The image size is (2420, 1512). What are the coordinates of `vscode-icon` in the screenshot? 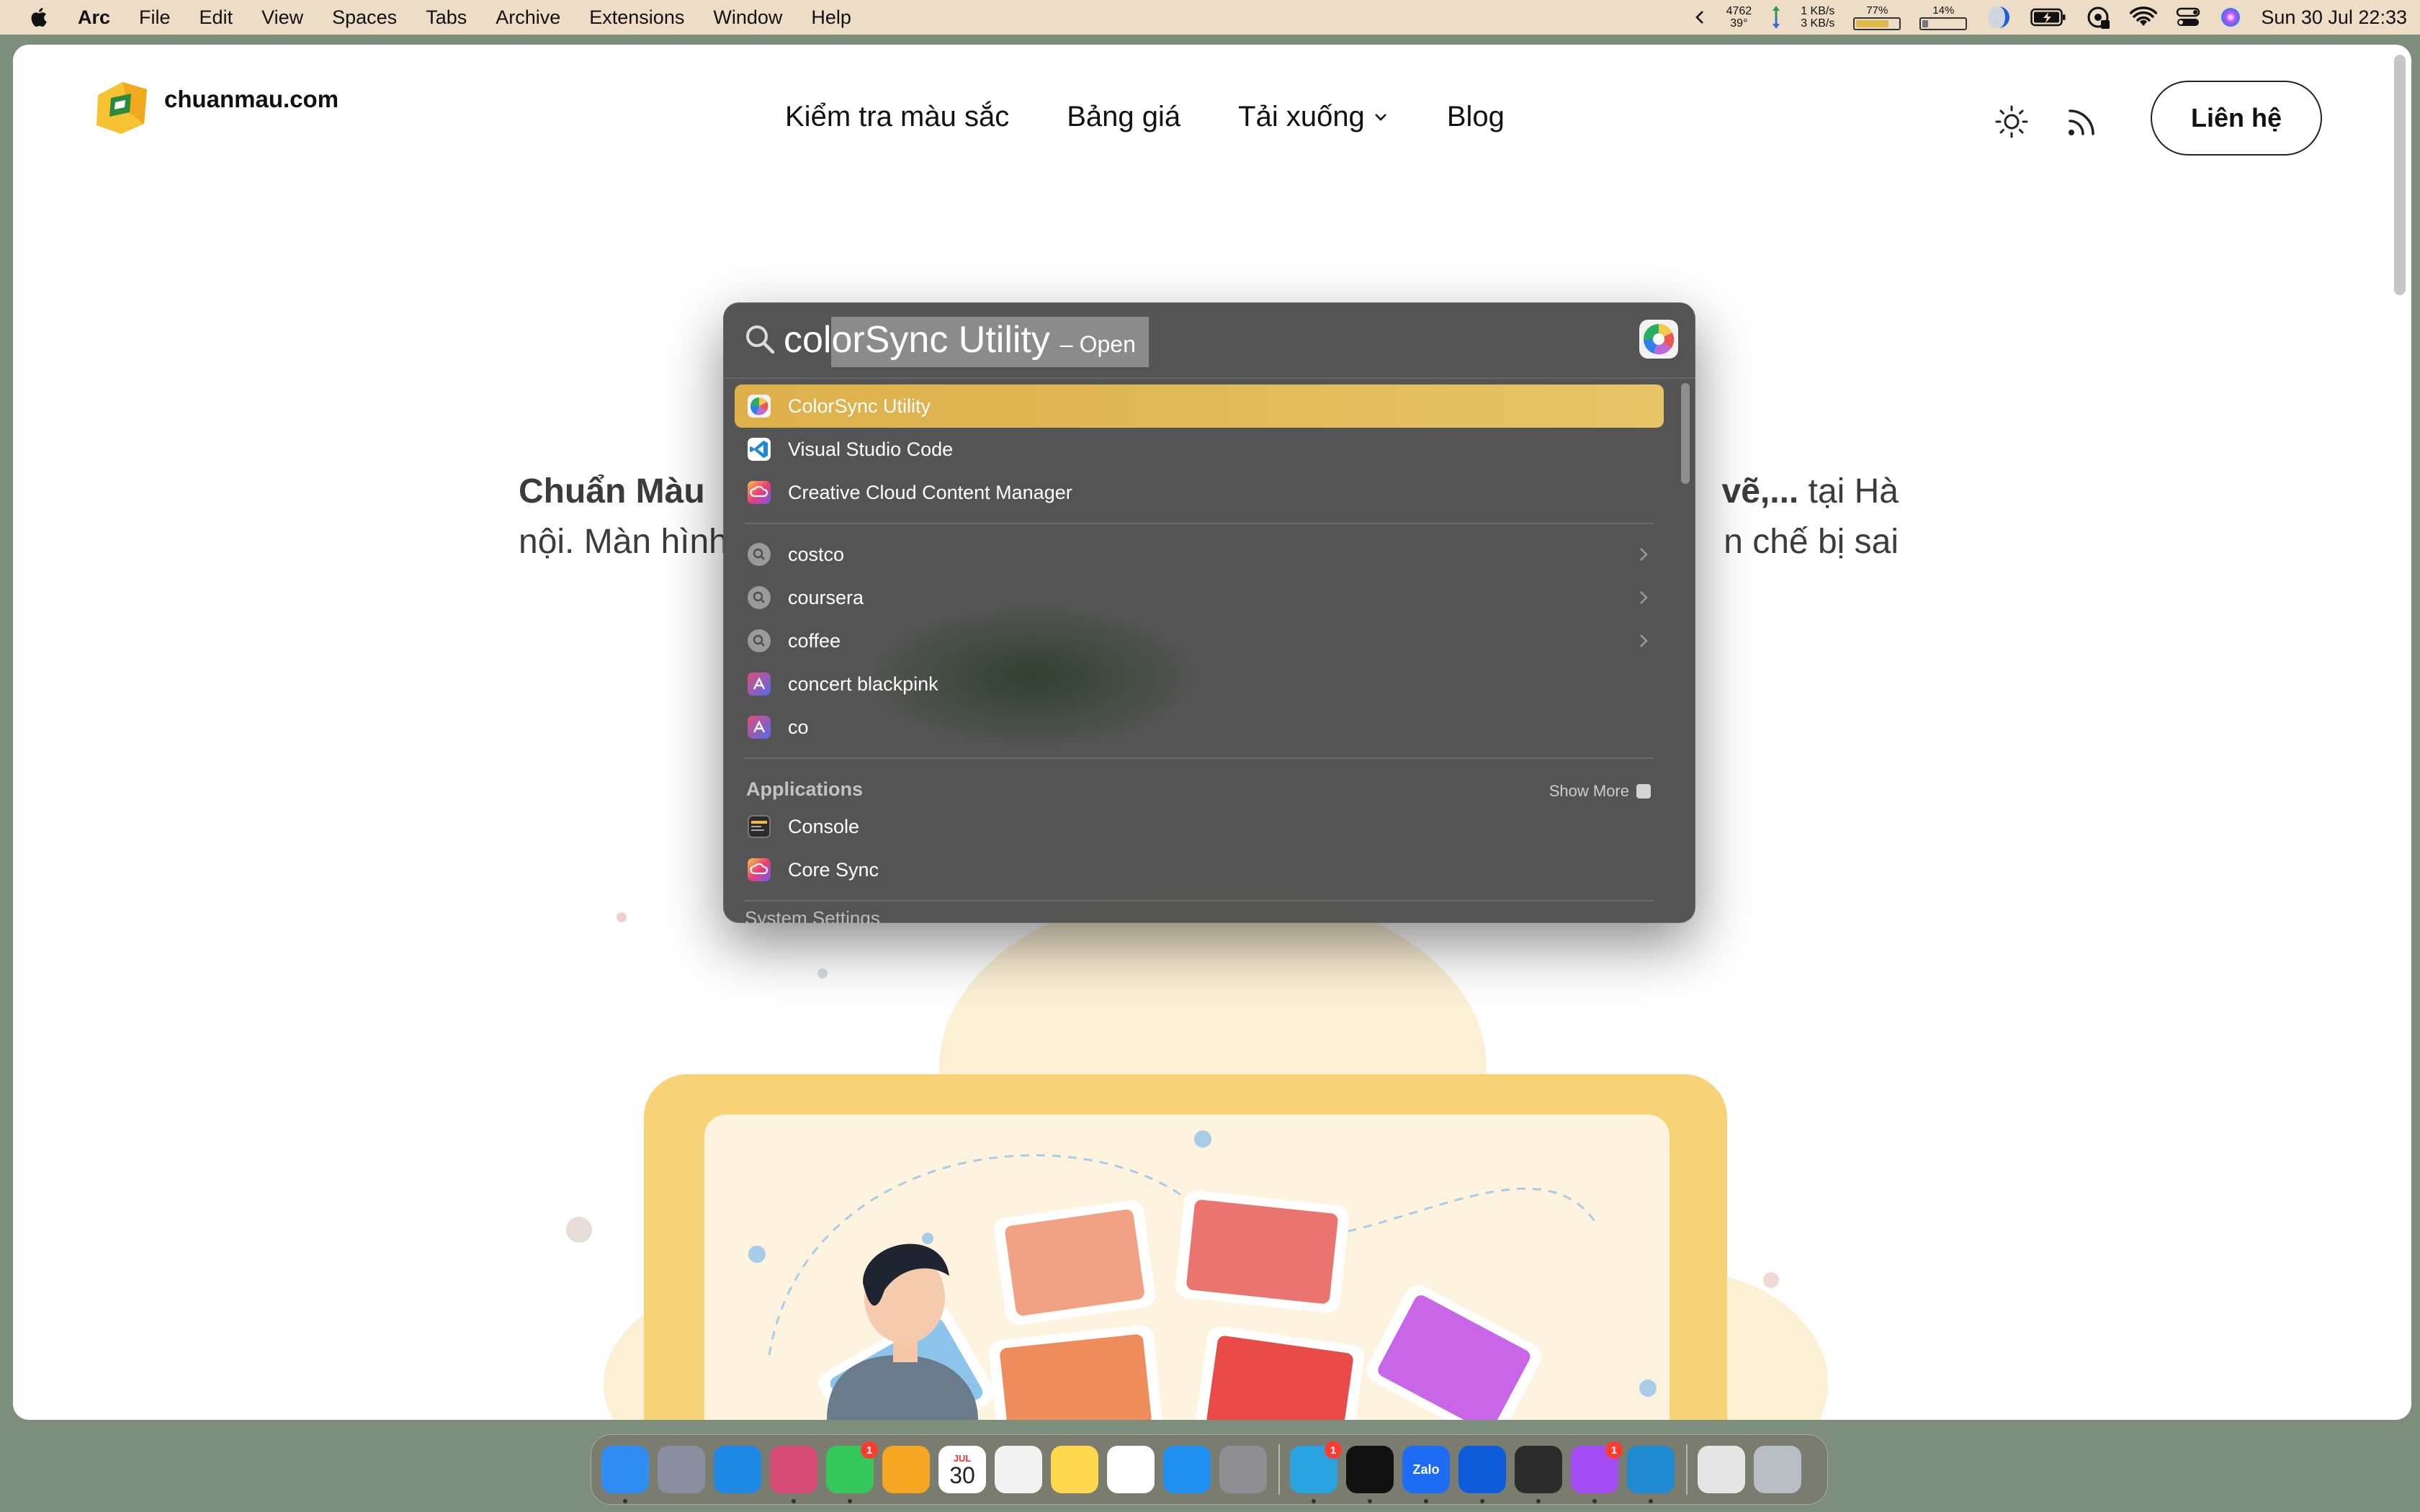 It's located at (759, 449).